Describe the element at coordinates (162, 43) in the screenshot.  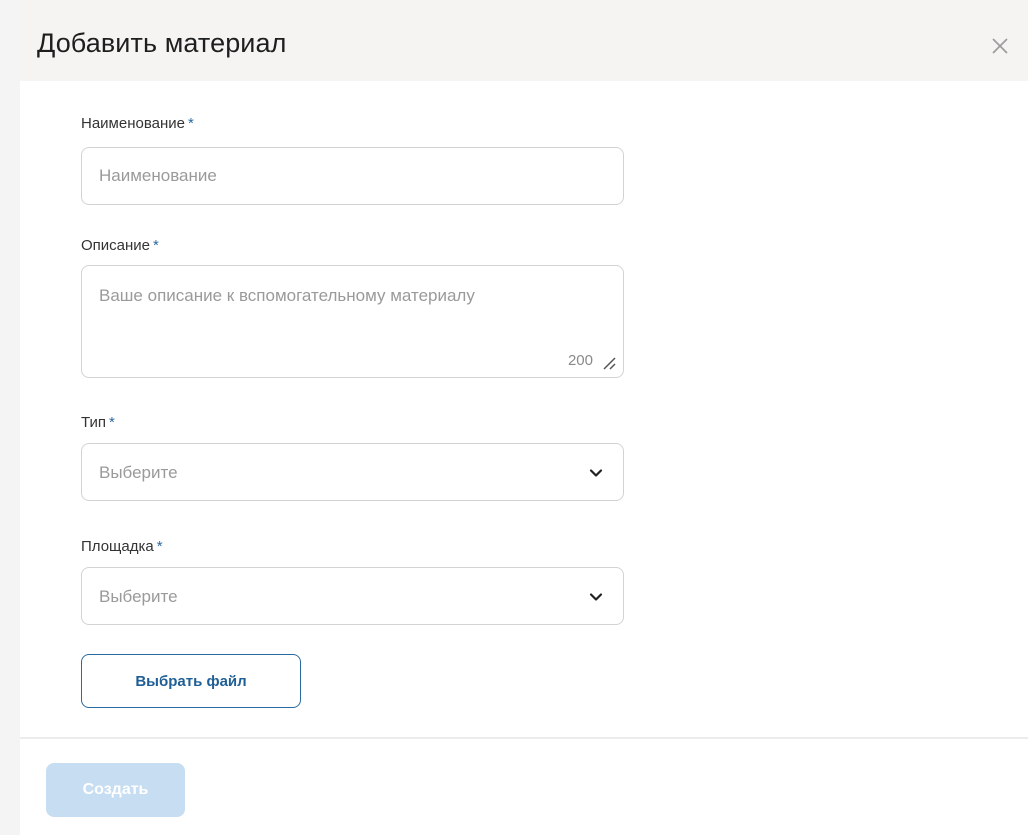
I see `dialog-title: Добавить материал` at that location.